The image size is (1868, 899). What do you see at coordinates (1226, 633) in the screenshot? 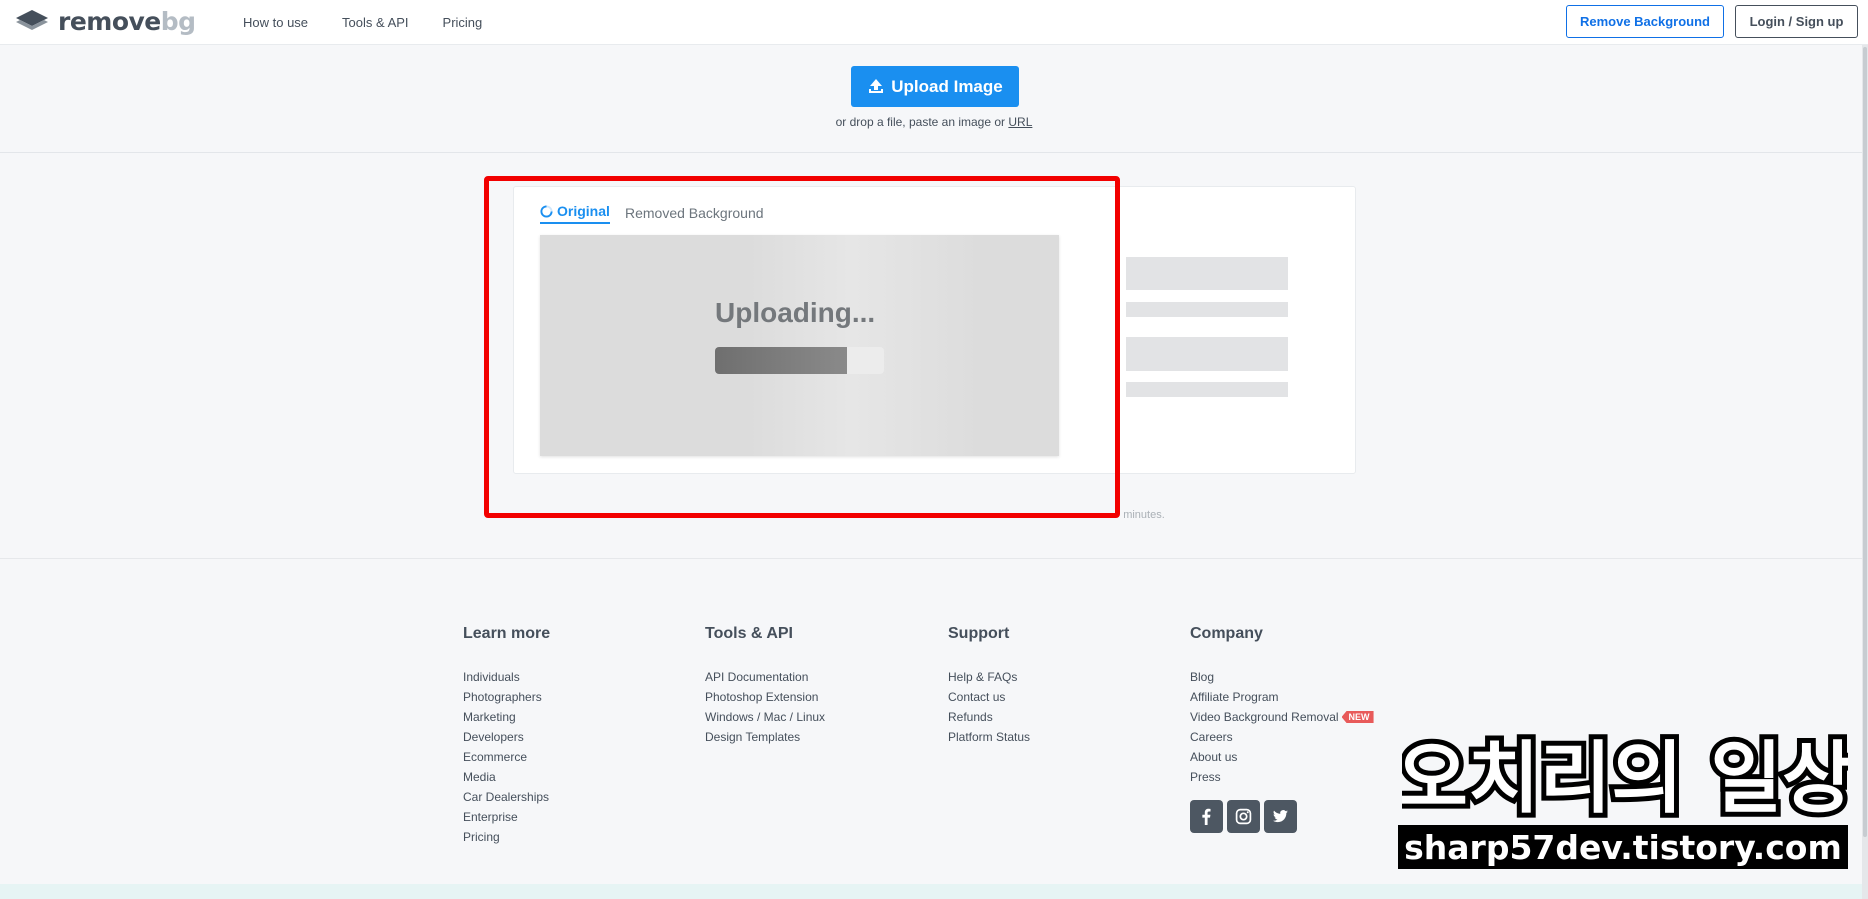
I see `footer-col-title: Company` at bounding box center [1226, 633].